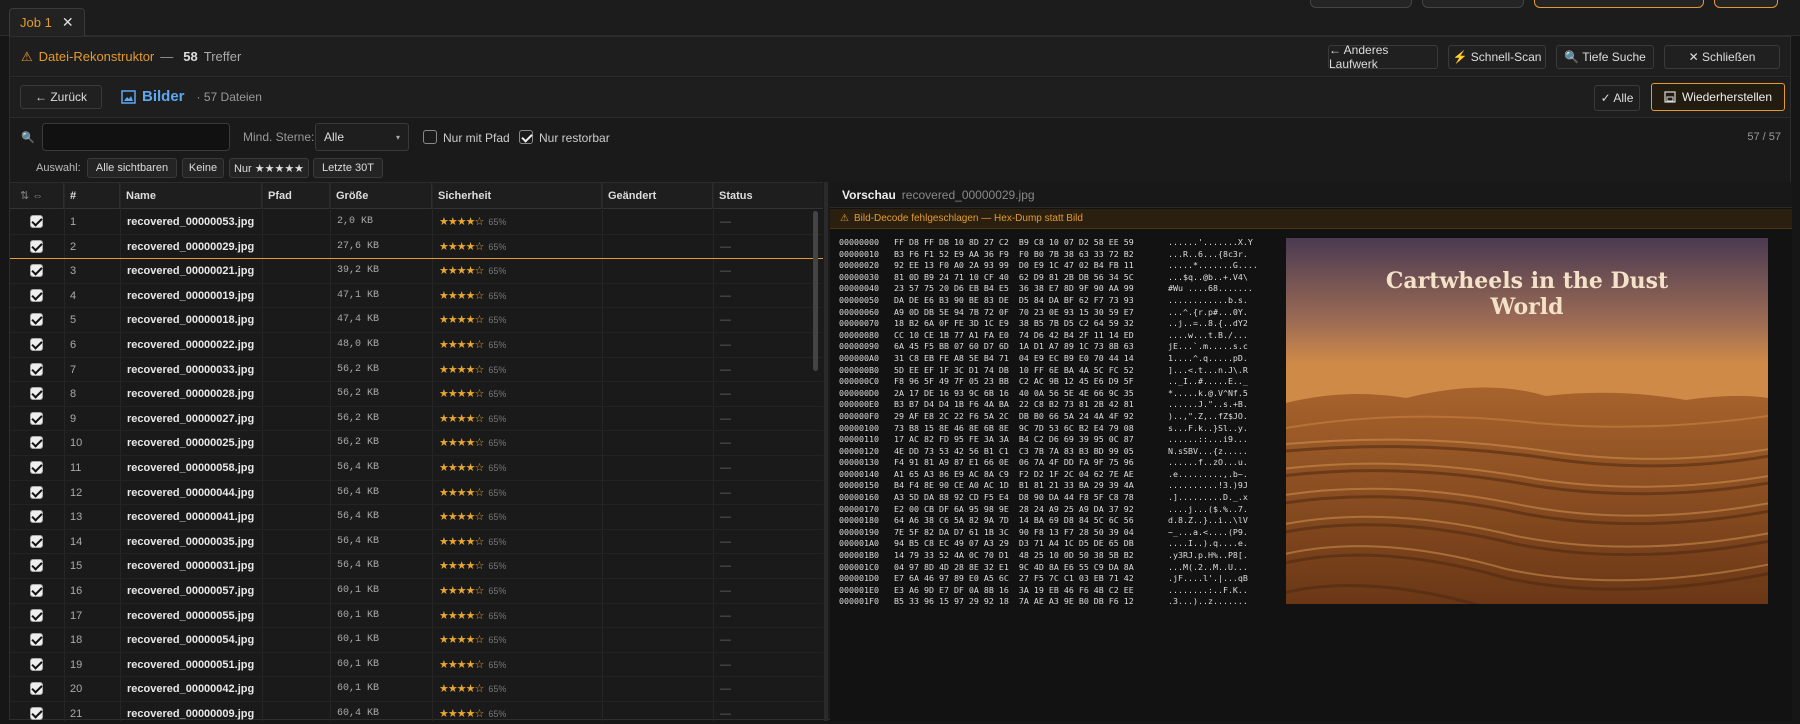 This screenshot has height=724, width=1800. What do you see at coordinates (1208, 531) in the screenshot?
I see `hex-ascii: ~_...a.<....(P9.` at bounding box center [1208, 531].